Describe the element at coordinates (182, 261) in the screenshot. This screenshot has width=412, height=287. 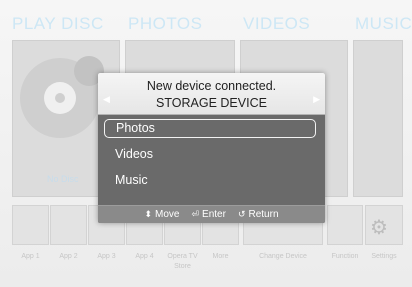
I see `app-label-opera: Opera TV Store` at that location.